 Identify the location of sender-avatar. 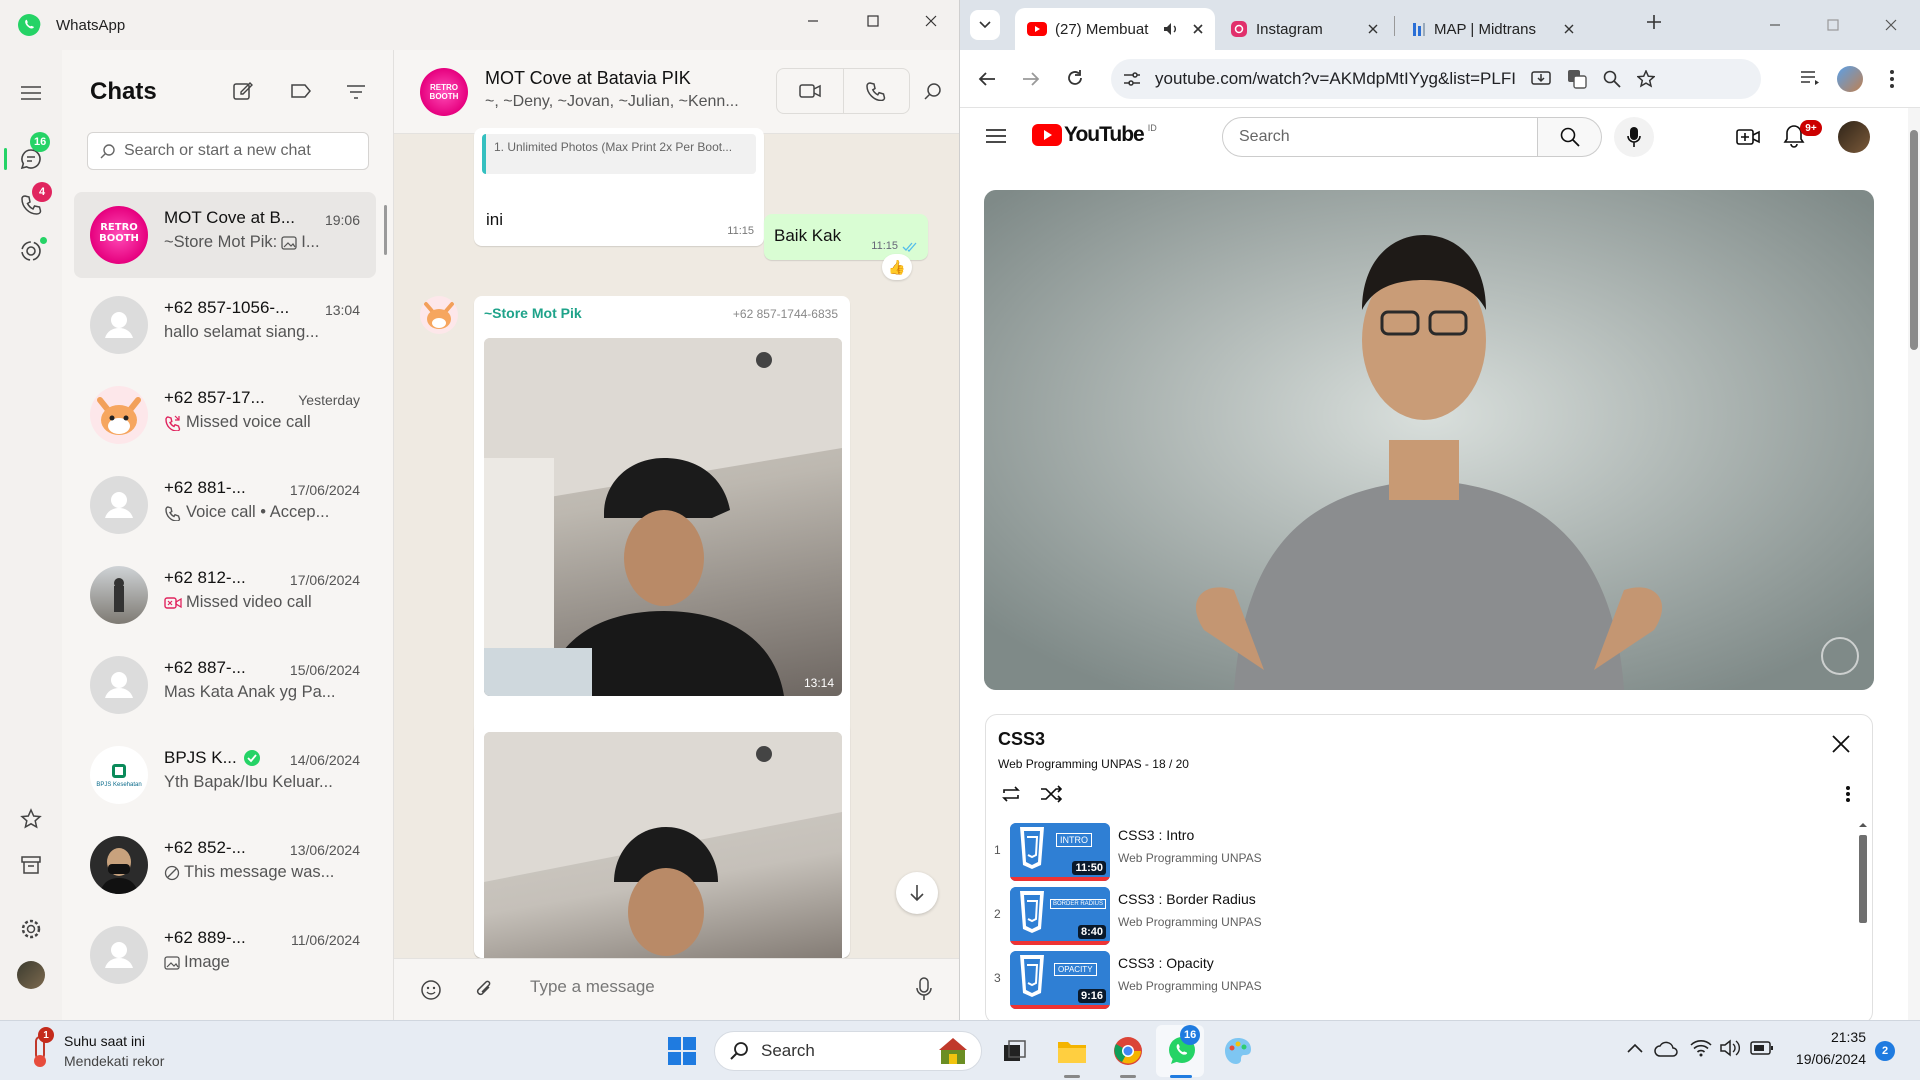
(439, 315).